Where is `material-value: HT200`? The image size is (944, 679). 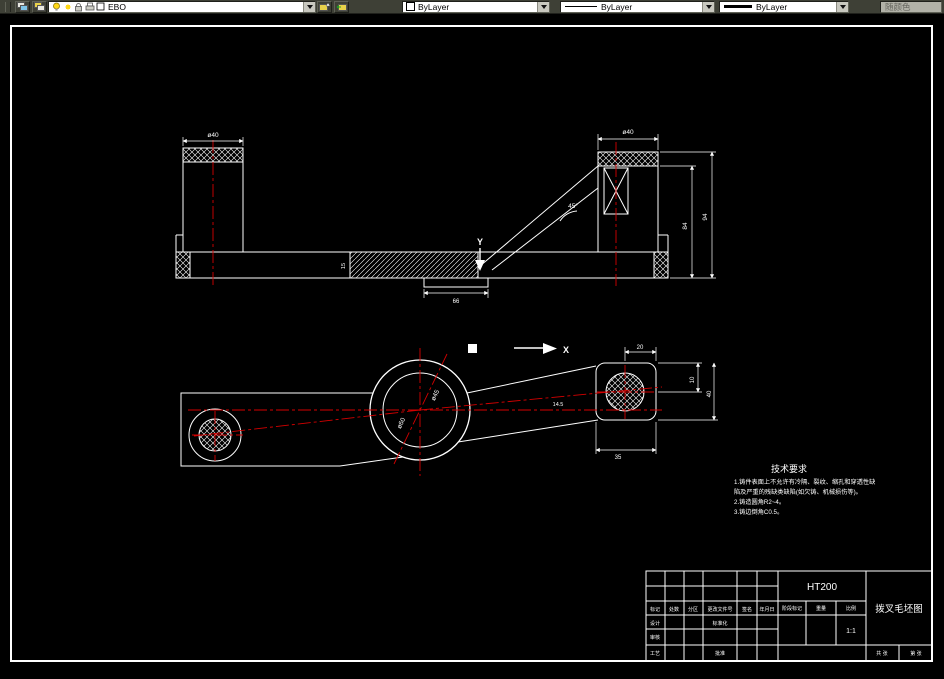
material-value: HT200 is located at coordinates (822, 587).